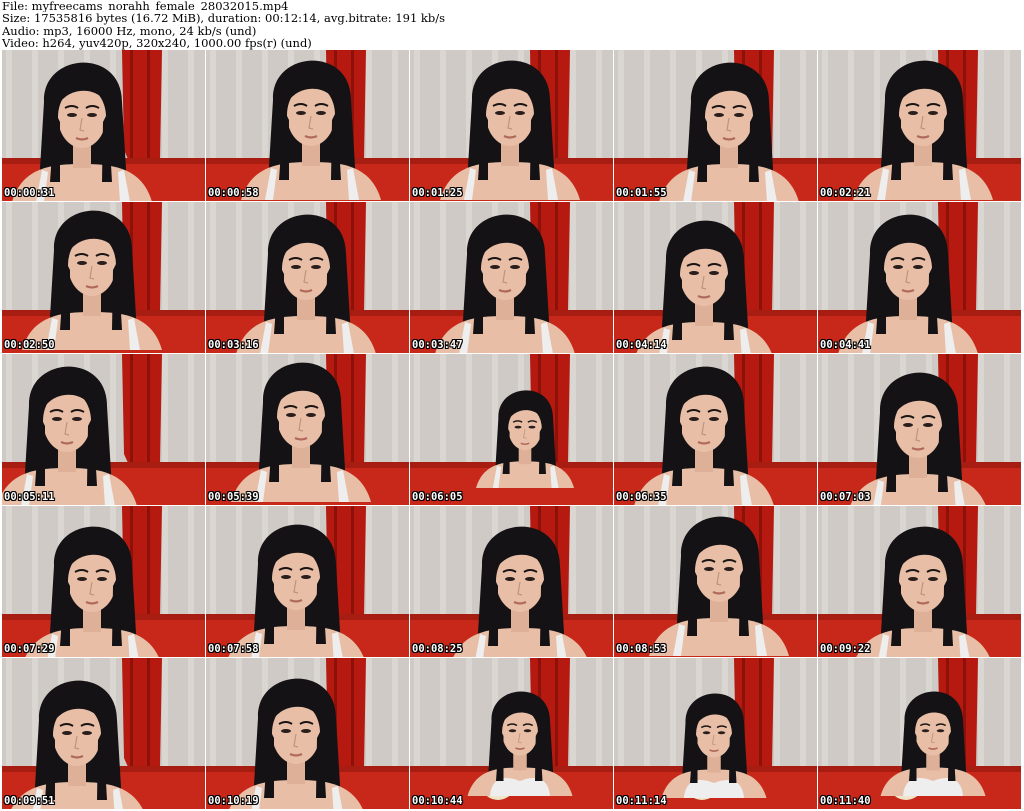 The height and width of the screenshot is (811, 1024). I want to click on video-thumbnail: 00:08:25, so click(511, 581).